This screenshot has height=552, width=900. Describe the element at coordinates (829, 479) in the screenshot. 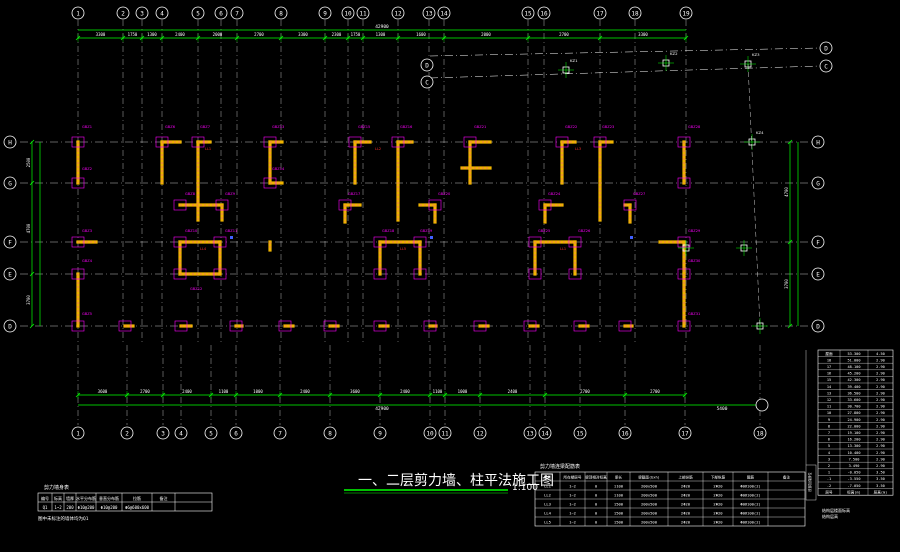

I see `elev-table-cell: -1` at that location.